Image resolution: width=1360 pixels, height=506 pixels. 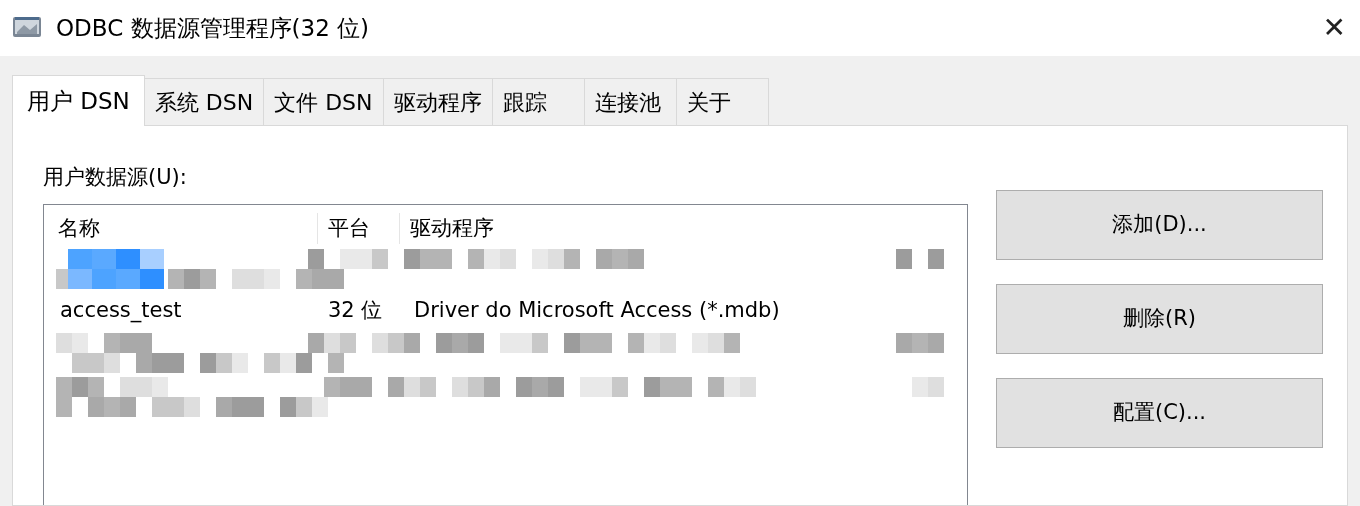 I want to click on action-button: 删除(R), so click(x=1159, y=319).